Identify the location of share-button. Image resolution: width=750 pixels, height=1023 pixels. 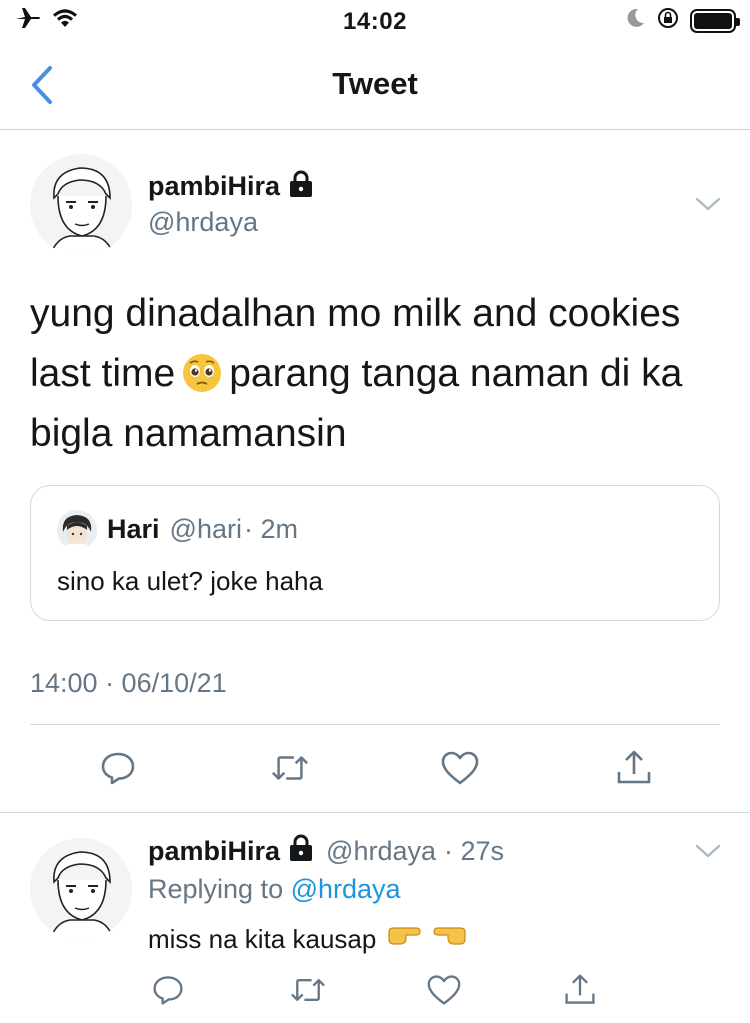
(634, 768).